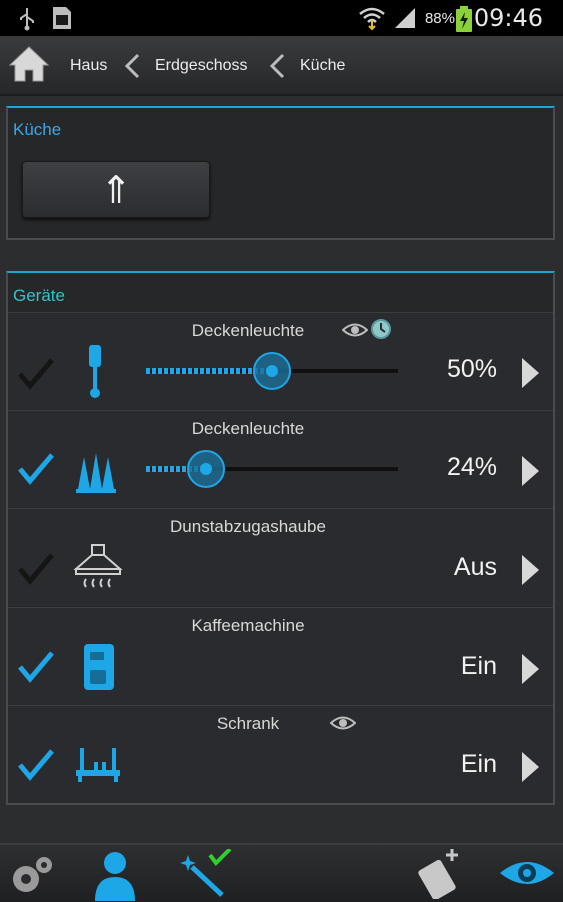 This screenshot has height=902, width=563. I want to click on cabinet-icon, so click(98, 765).